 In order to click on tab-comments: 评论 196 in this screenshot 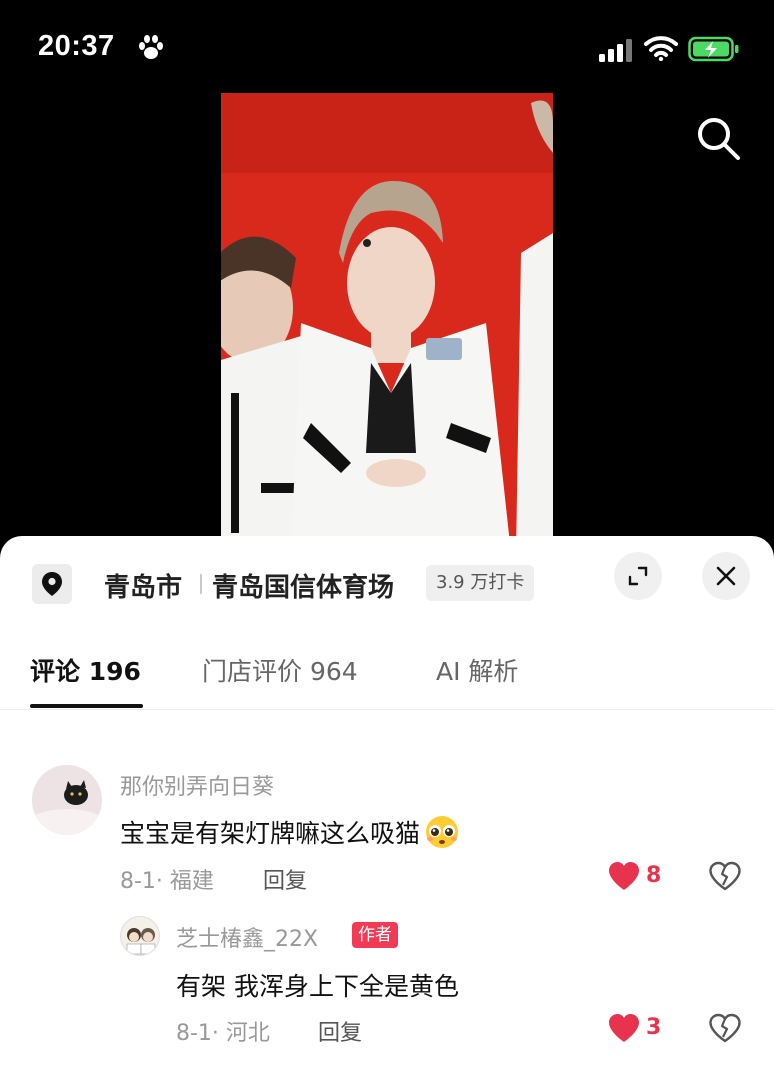, I will do `click(85, 670)`.